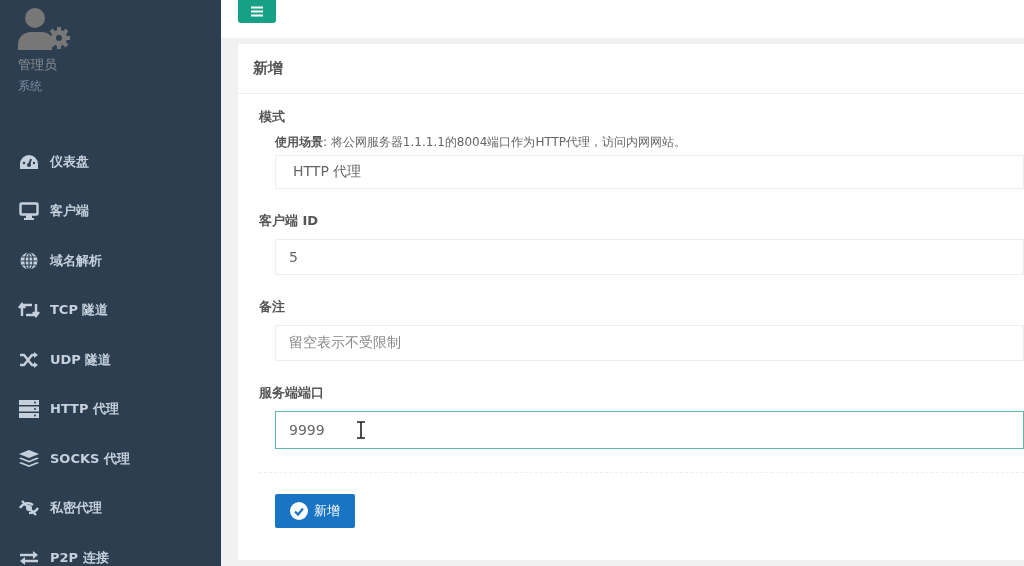  I want to click on globe-icon, so click(29, 260).